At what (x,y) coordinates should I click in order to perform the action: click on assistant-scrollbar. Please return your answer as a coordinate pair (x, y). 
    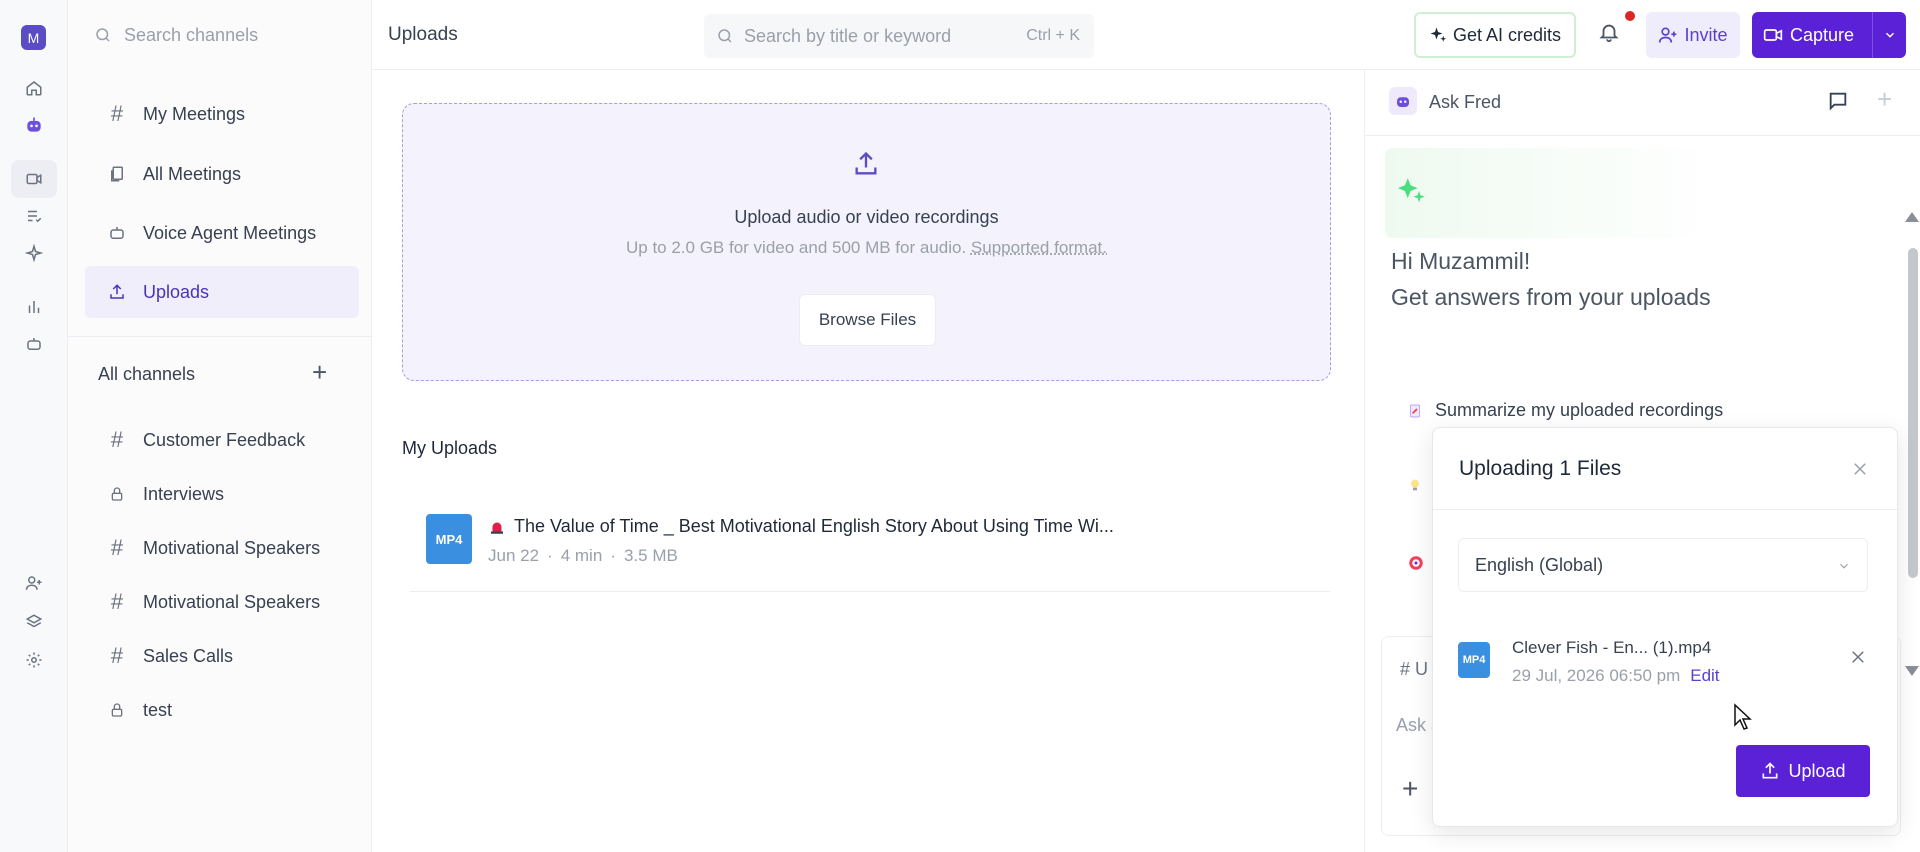
    Looking at the image, I should click on (1910, 408).